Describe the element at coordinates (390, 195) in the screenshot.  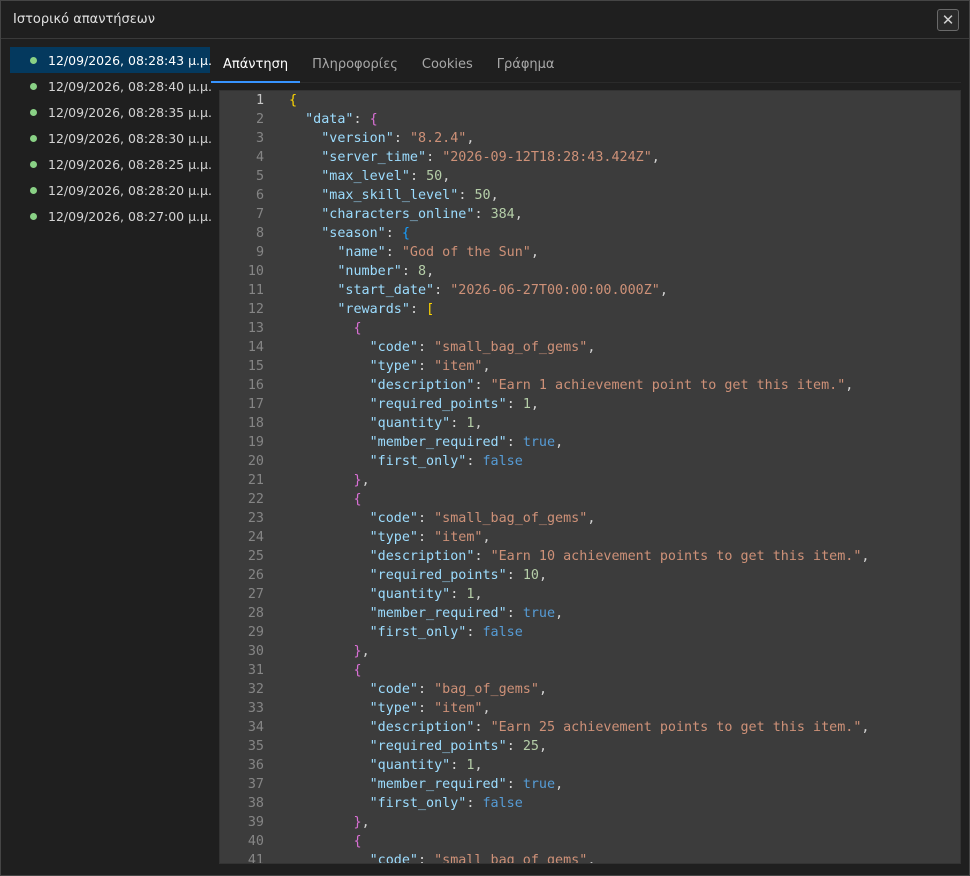
I see `code-token: "max_skill_level"` at that location.